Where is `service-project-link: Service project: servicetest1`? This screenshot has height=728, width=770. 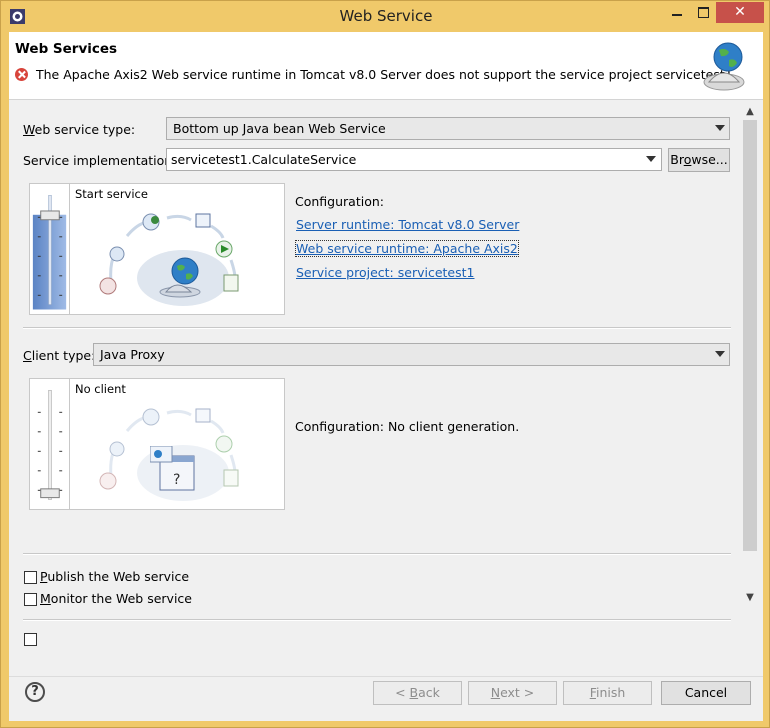 service-project-link: Service project: servicetest1 is located at coordinates (385, 272).